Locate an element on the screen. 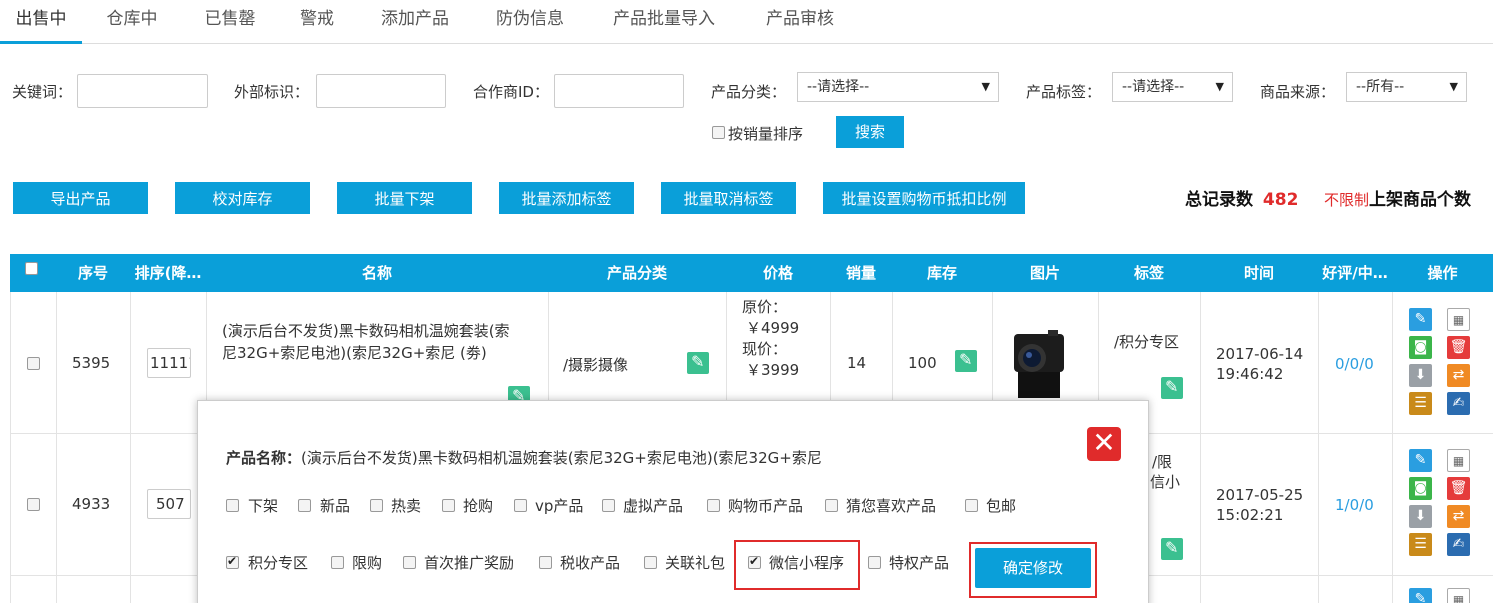 Image resolution: width=1493 pixels, height=603 pixels. product-name-line: 尼32G+索尼电池)(索尼32G+索尼 (劵) is located at coordinates (354, 353).